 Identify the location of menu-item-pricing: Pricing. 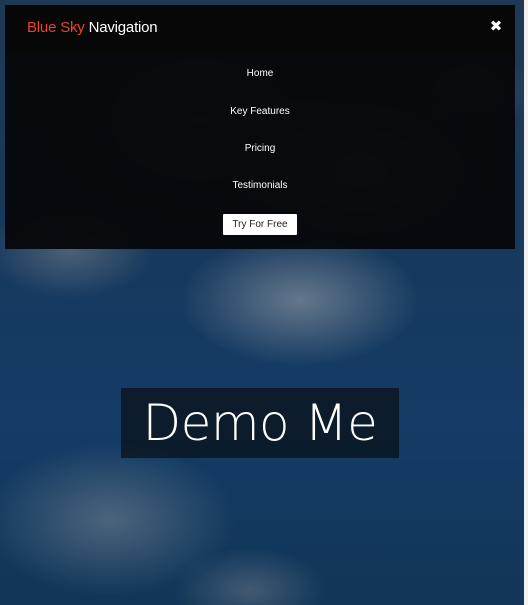
(260, 149).